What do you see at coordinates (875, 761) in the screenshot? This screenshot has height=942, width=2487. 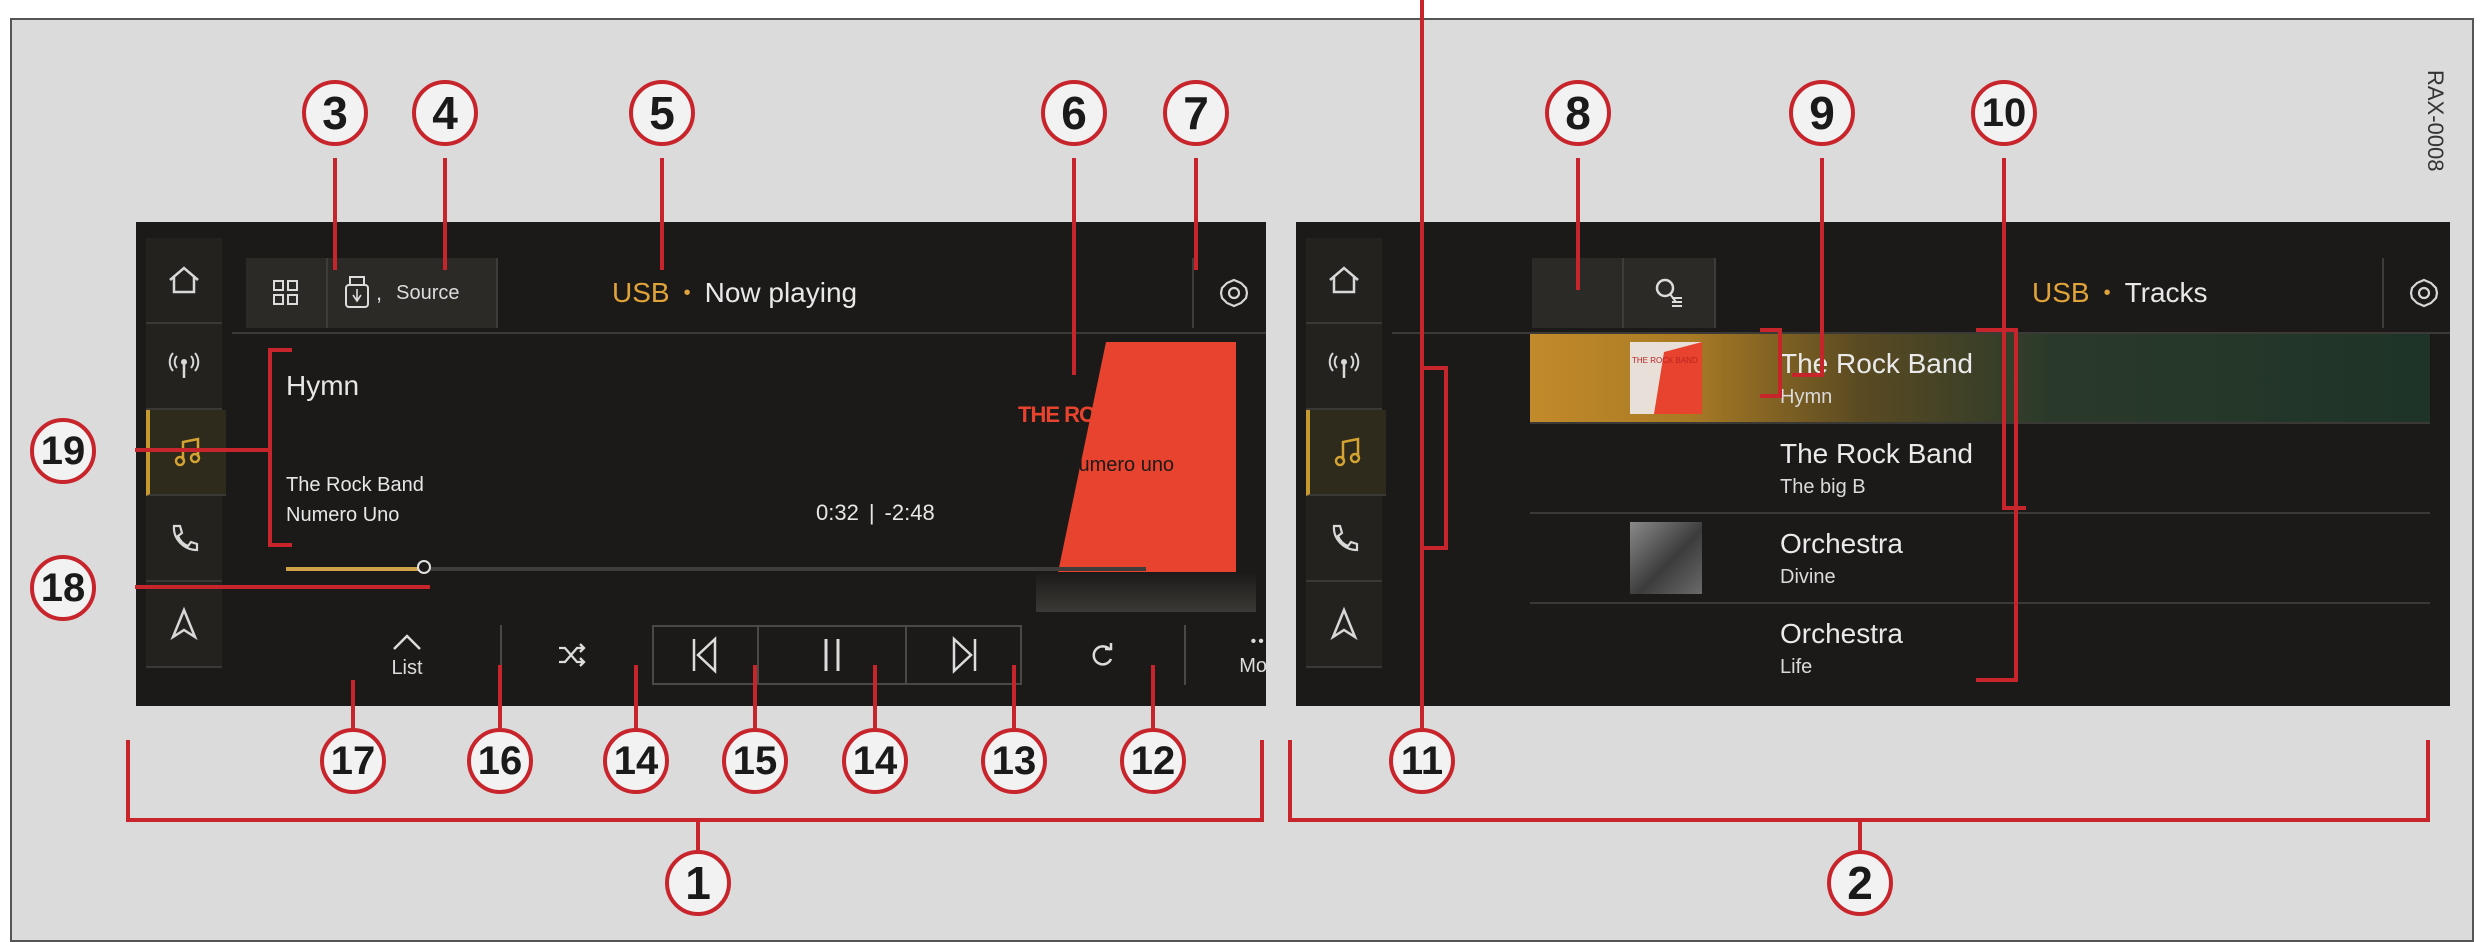 I see `callout-14-next: 14` at bounding box center [875, 761].